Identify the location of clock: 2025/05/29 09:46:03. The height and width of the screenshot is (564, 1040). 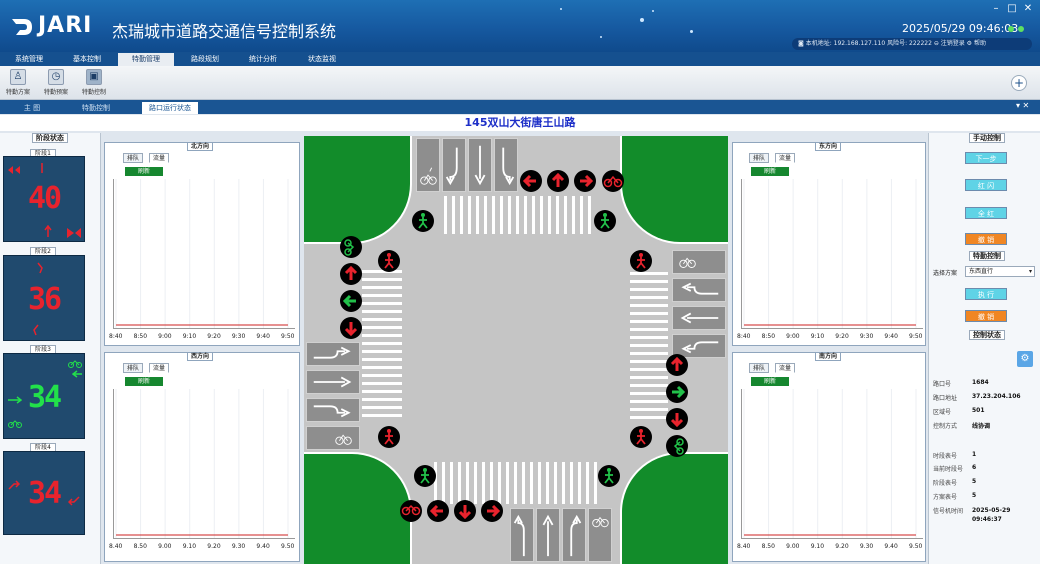
(960, 28).